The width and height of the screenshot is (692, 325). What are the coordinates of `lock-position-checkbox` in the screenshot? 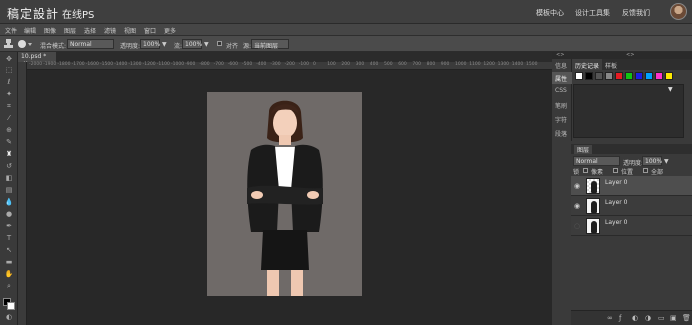 It's located at (615, 170).